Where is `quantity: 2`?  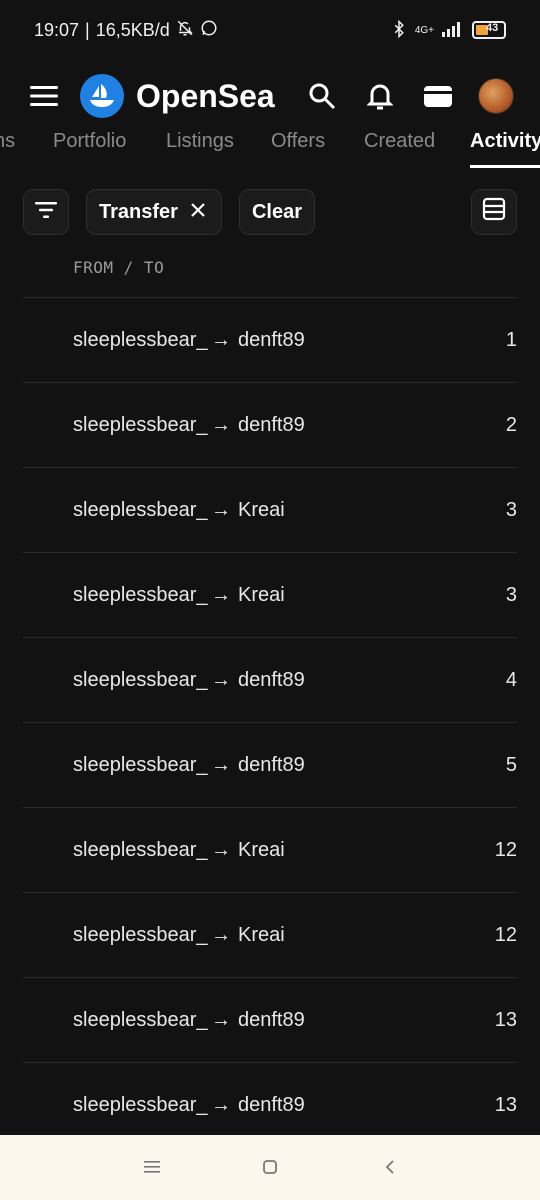
quantity: 2 is located at coordinates (511, 425).